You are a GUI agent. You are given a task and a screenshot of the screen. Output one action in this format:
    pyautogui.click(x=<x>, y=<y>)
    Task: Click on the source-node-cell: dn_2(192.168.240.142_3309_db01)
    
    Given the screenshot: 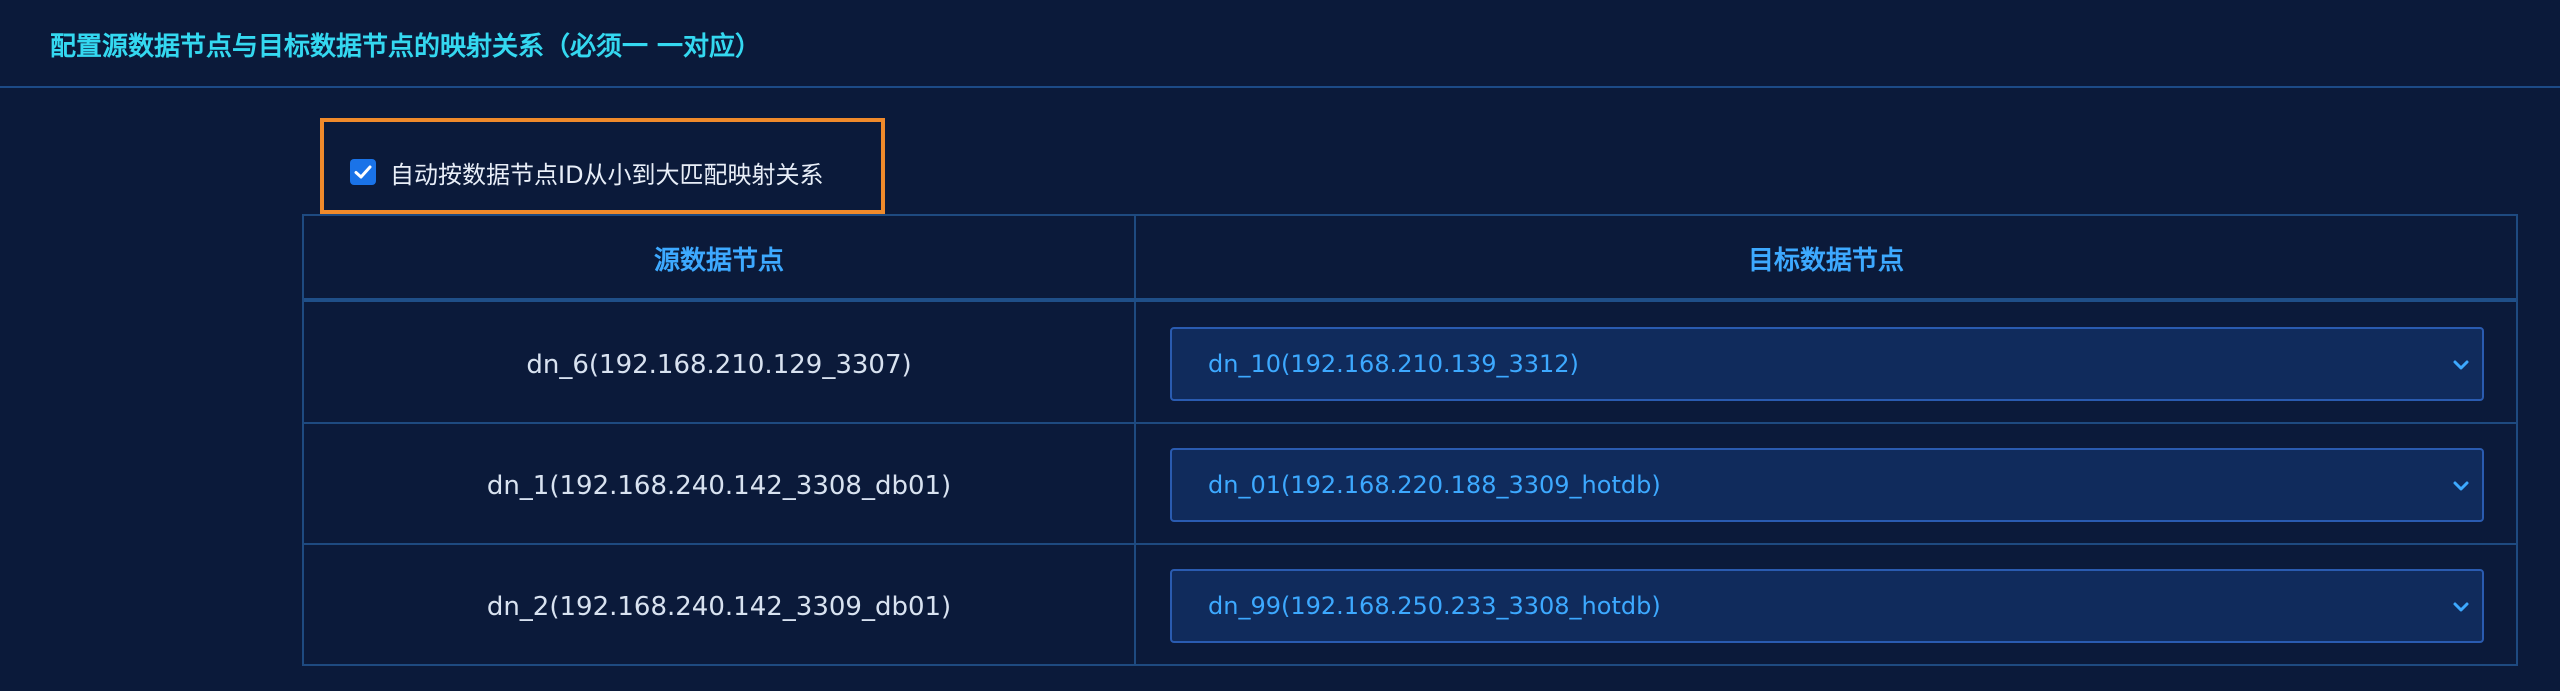 What is the action you would take?
    pyautogui.click(x=719, y=607)
    